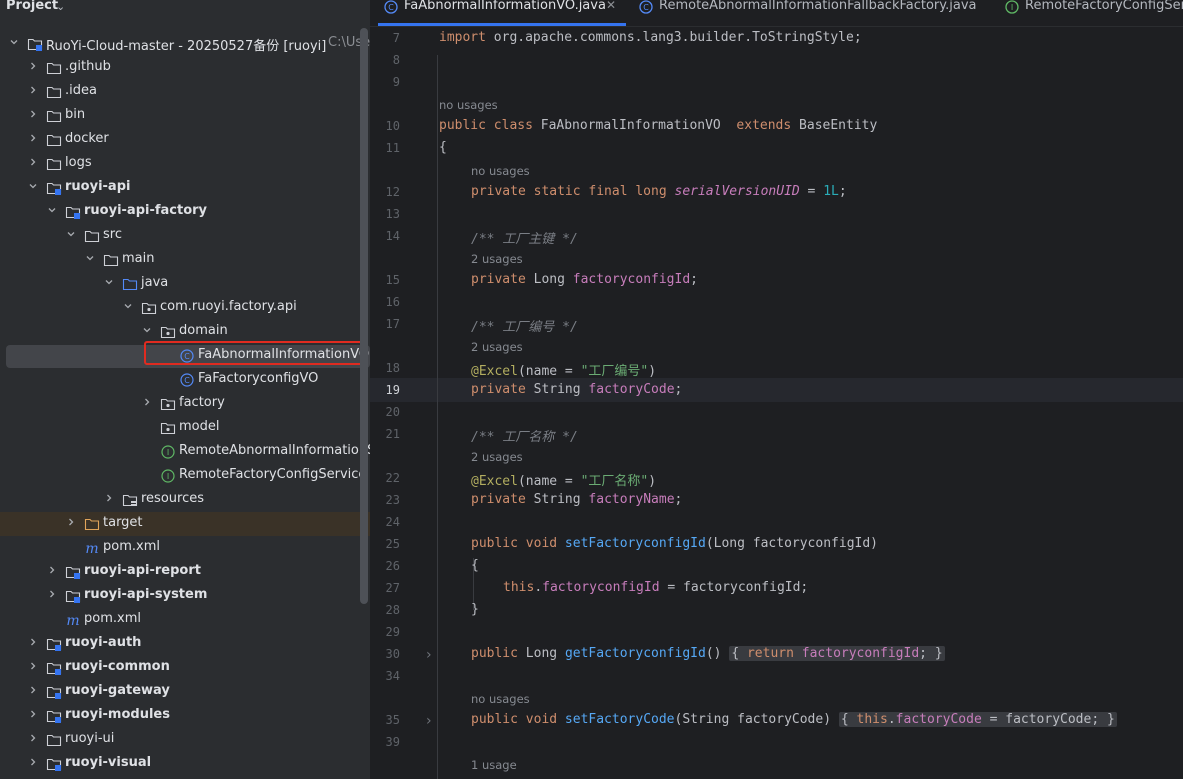  I want to click on line-number: 24, so click(385, 522).